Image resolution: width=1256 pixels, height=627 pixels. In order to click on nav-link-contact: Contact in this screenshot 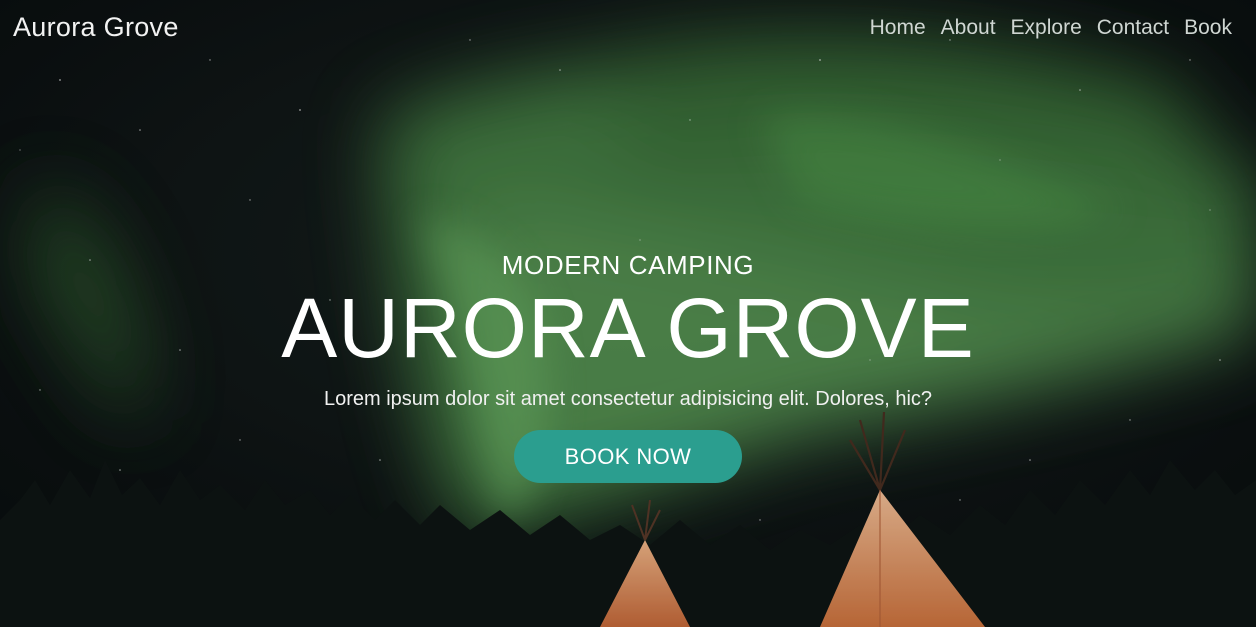, I will do `click(1133, 27)`.